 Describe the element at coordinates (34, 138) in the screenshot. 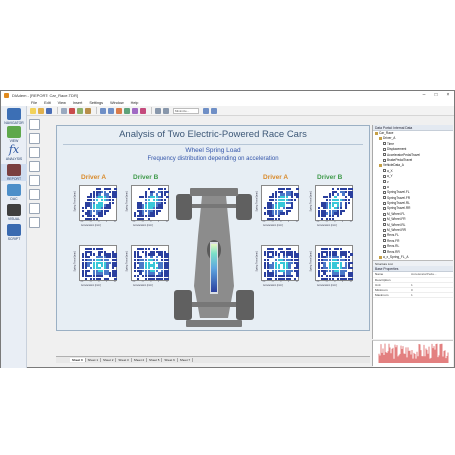

I see `table-object-icon` at that location.